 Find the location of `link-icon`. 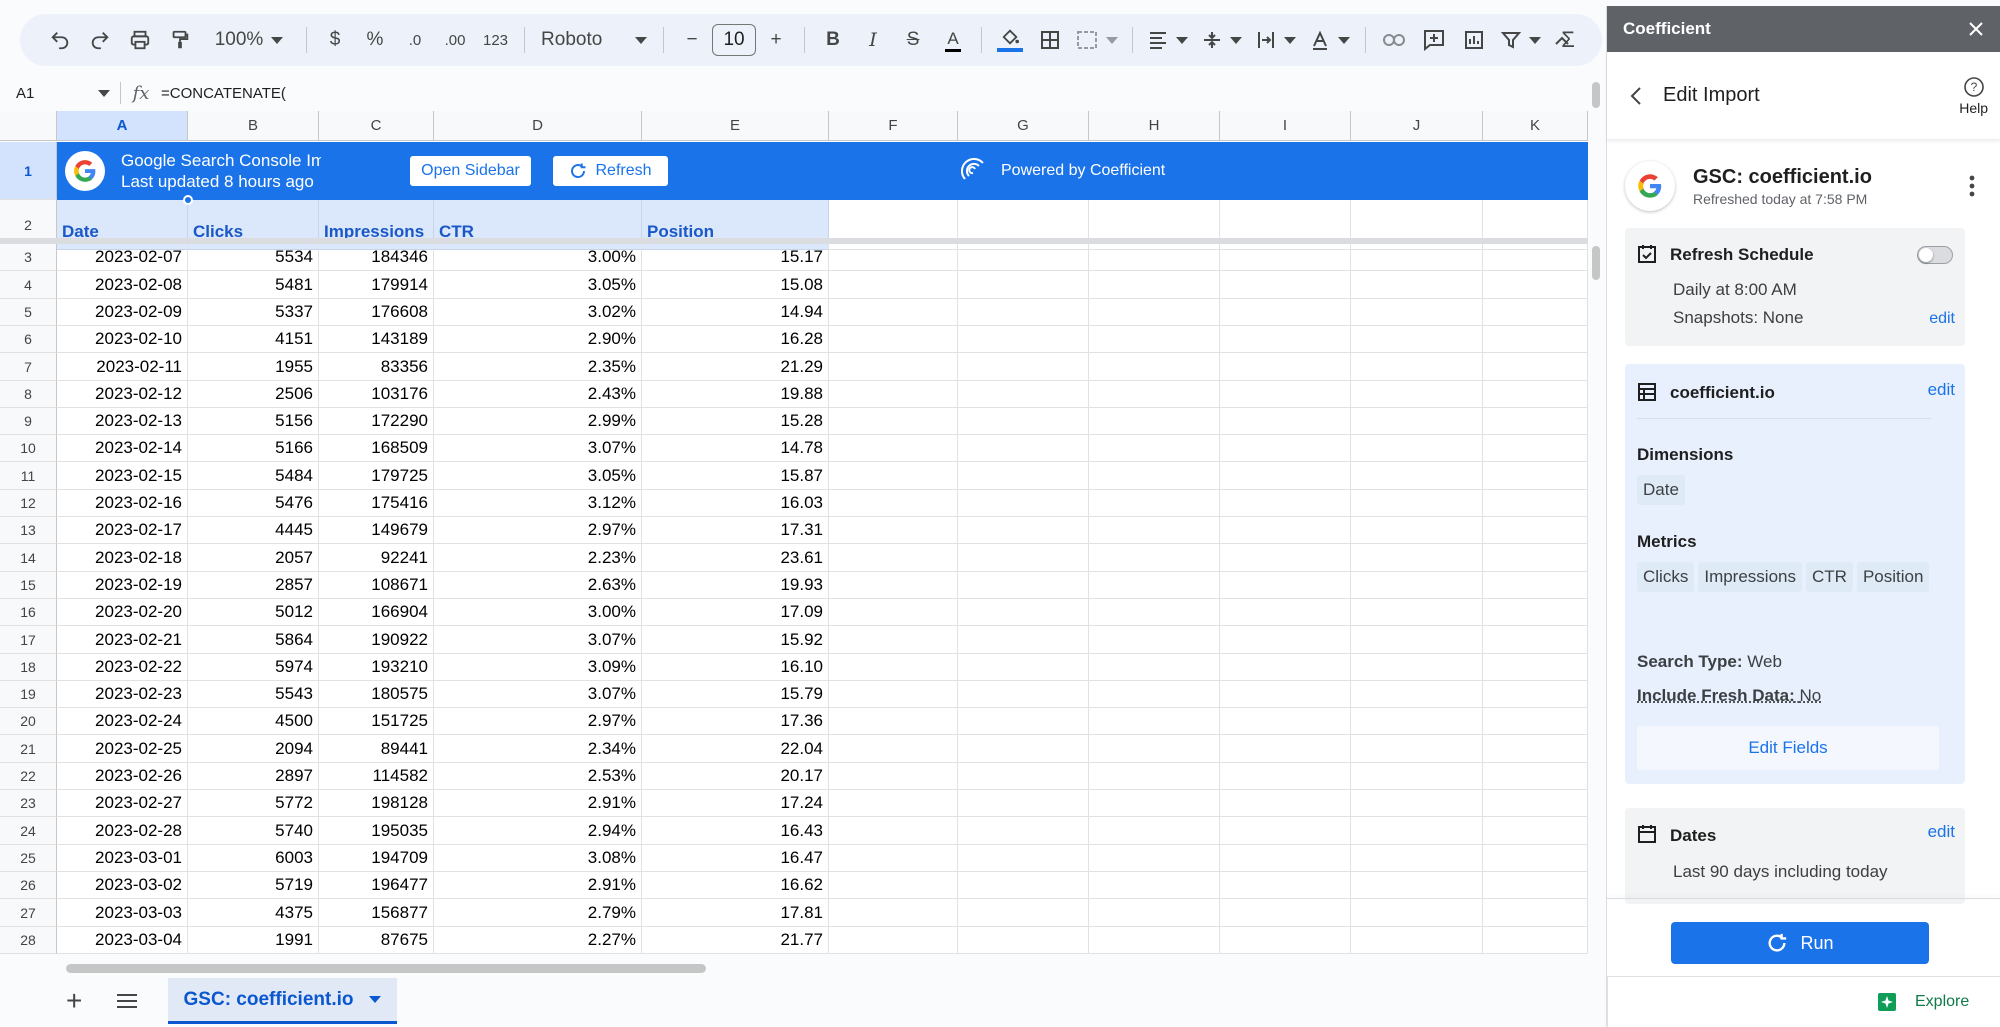

link-icon is located at coordinates (1394, 40).